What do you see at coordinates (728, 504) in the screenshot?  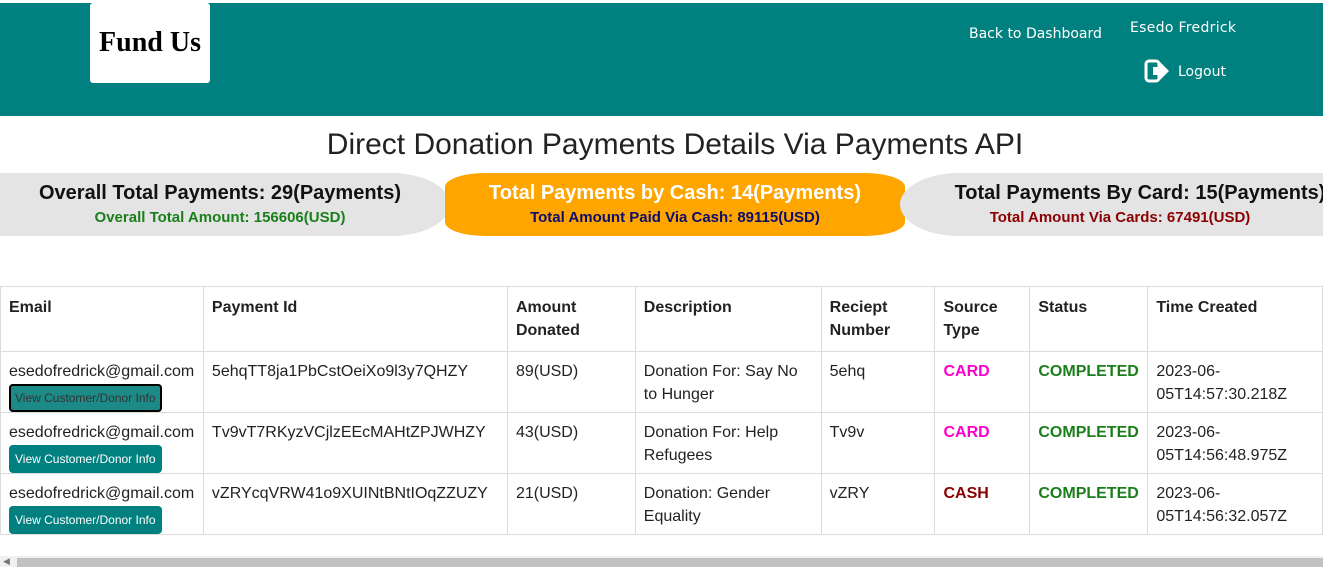 I see `cell-description: Donation: Gender Equality` at bounding box center [728, 504].